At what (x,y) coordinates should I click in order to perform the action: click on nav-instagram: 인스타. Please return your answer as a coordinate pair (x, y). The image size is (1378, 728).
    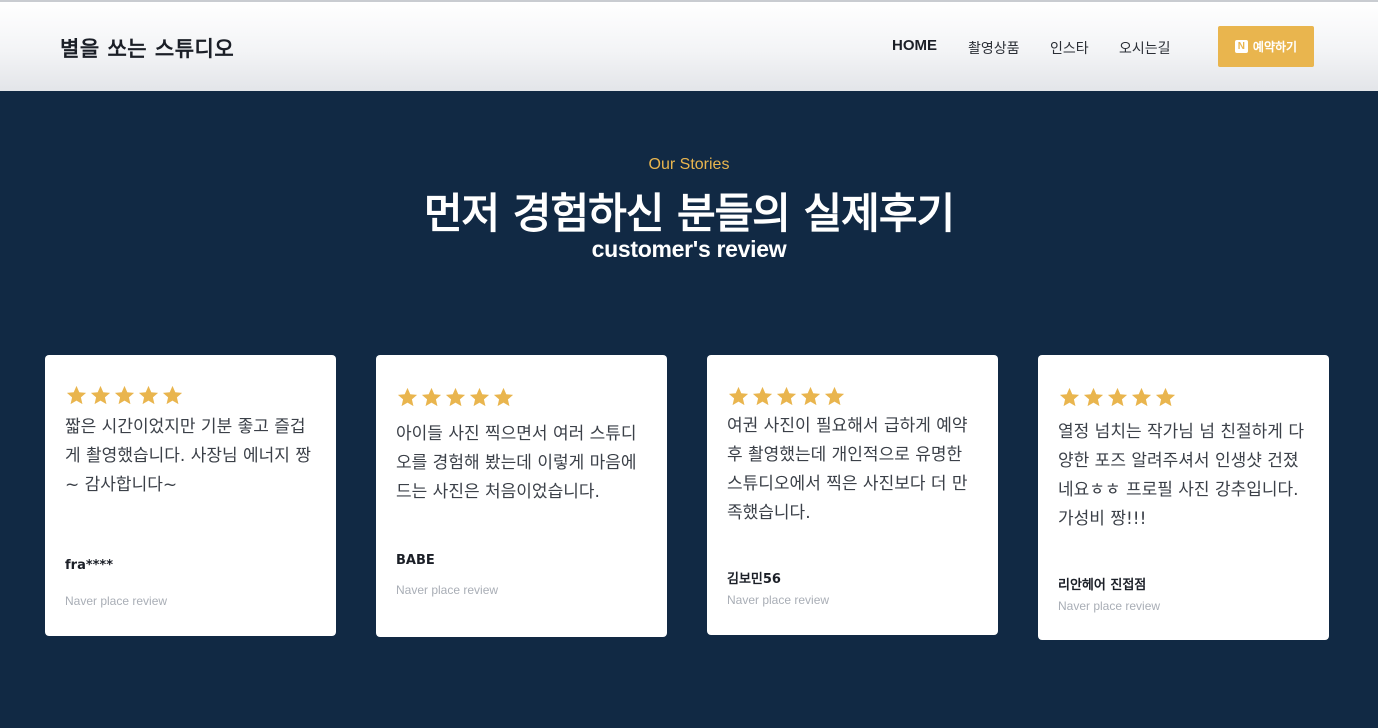
    Looking at the image, I should click on (1069, 48).